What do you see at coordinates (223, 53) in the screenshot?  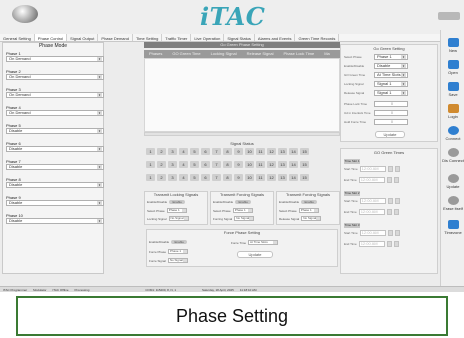 I see `column-header: Locking Signal` at bounding box center [223, 53].